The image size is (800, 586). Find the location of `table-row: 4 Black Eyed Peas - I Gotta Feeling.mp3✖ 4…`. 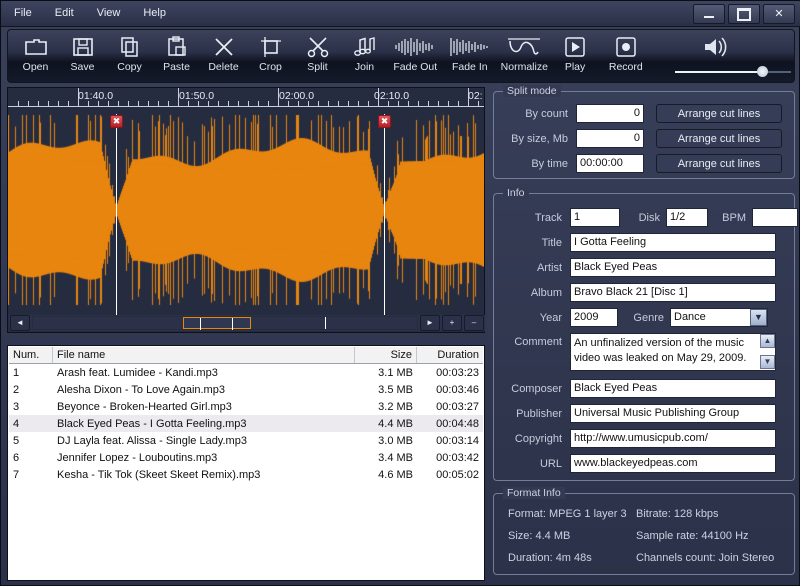

table-row: 4 Black Eyed Peas - I Gotta Feeling.mp3✖ 4… is located at coordinates (246, 423).